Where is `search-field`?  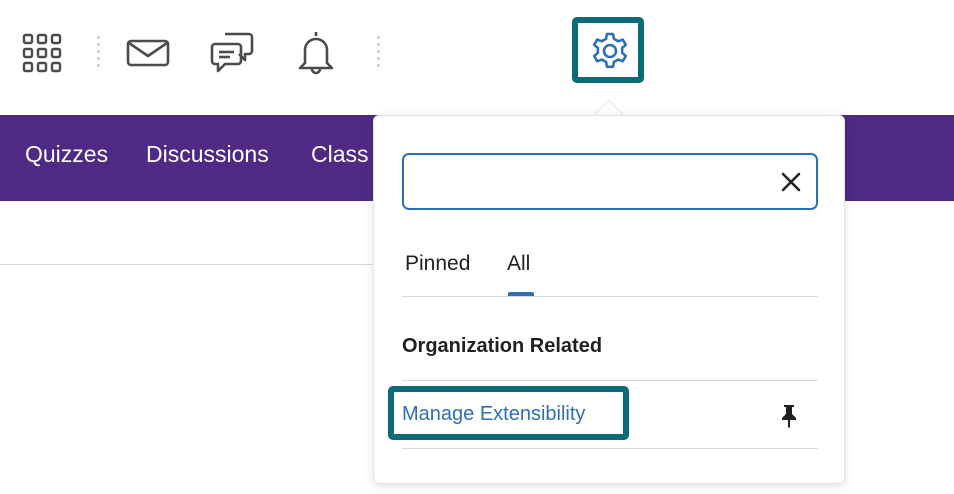 search-field is located at coordinates (610, 181).